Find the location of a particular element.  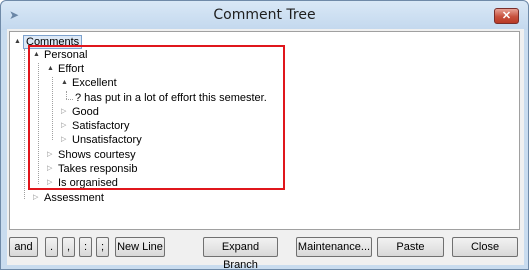

close-button: Close is located at coordinates (485, 247).